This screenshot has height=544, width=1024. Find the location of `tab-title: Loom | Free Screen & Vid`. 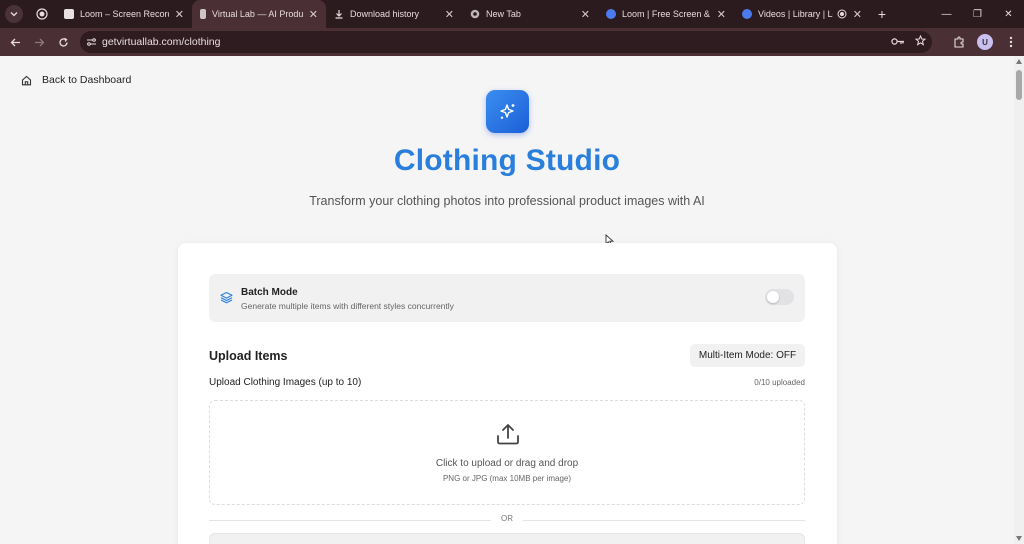

tab-title: Loom | Free Screen & Vid is located at coordinates (666, 14).